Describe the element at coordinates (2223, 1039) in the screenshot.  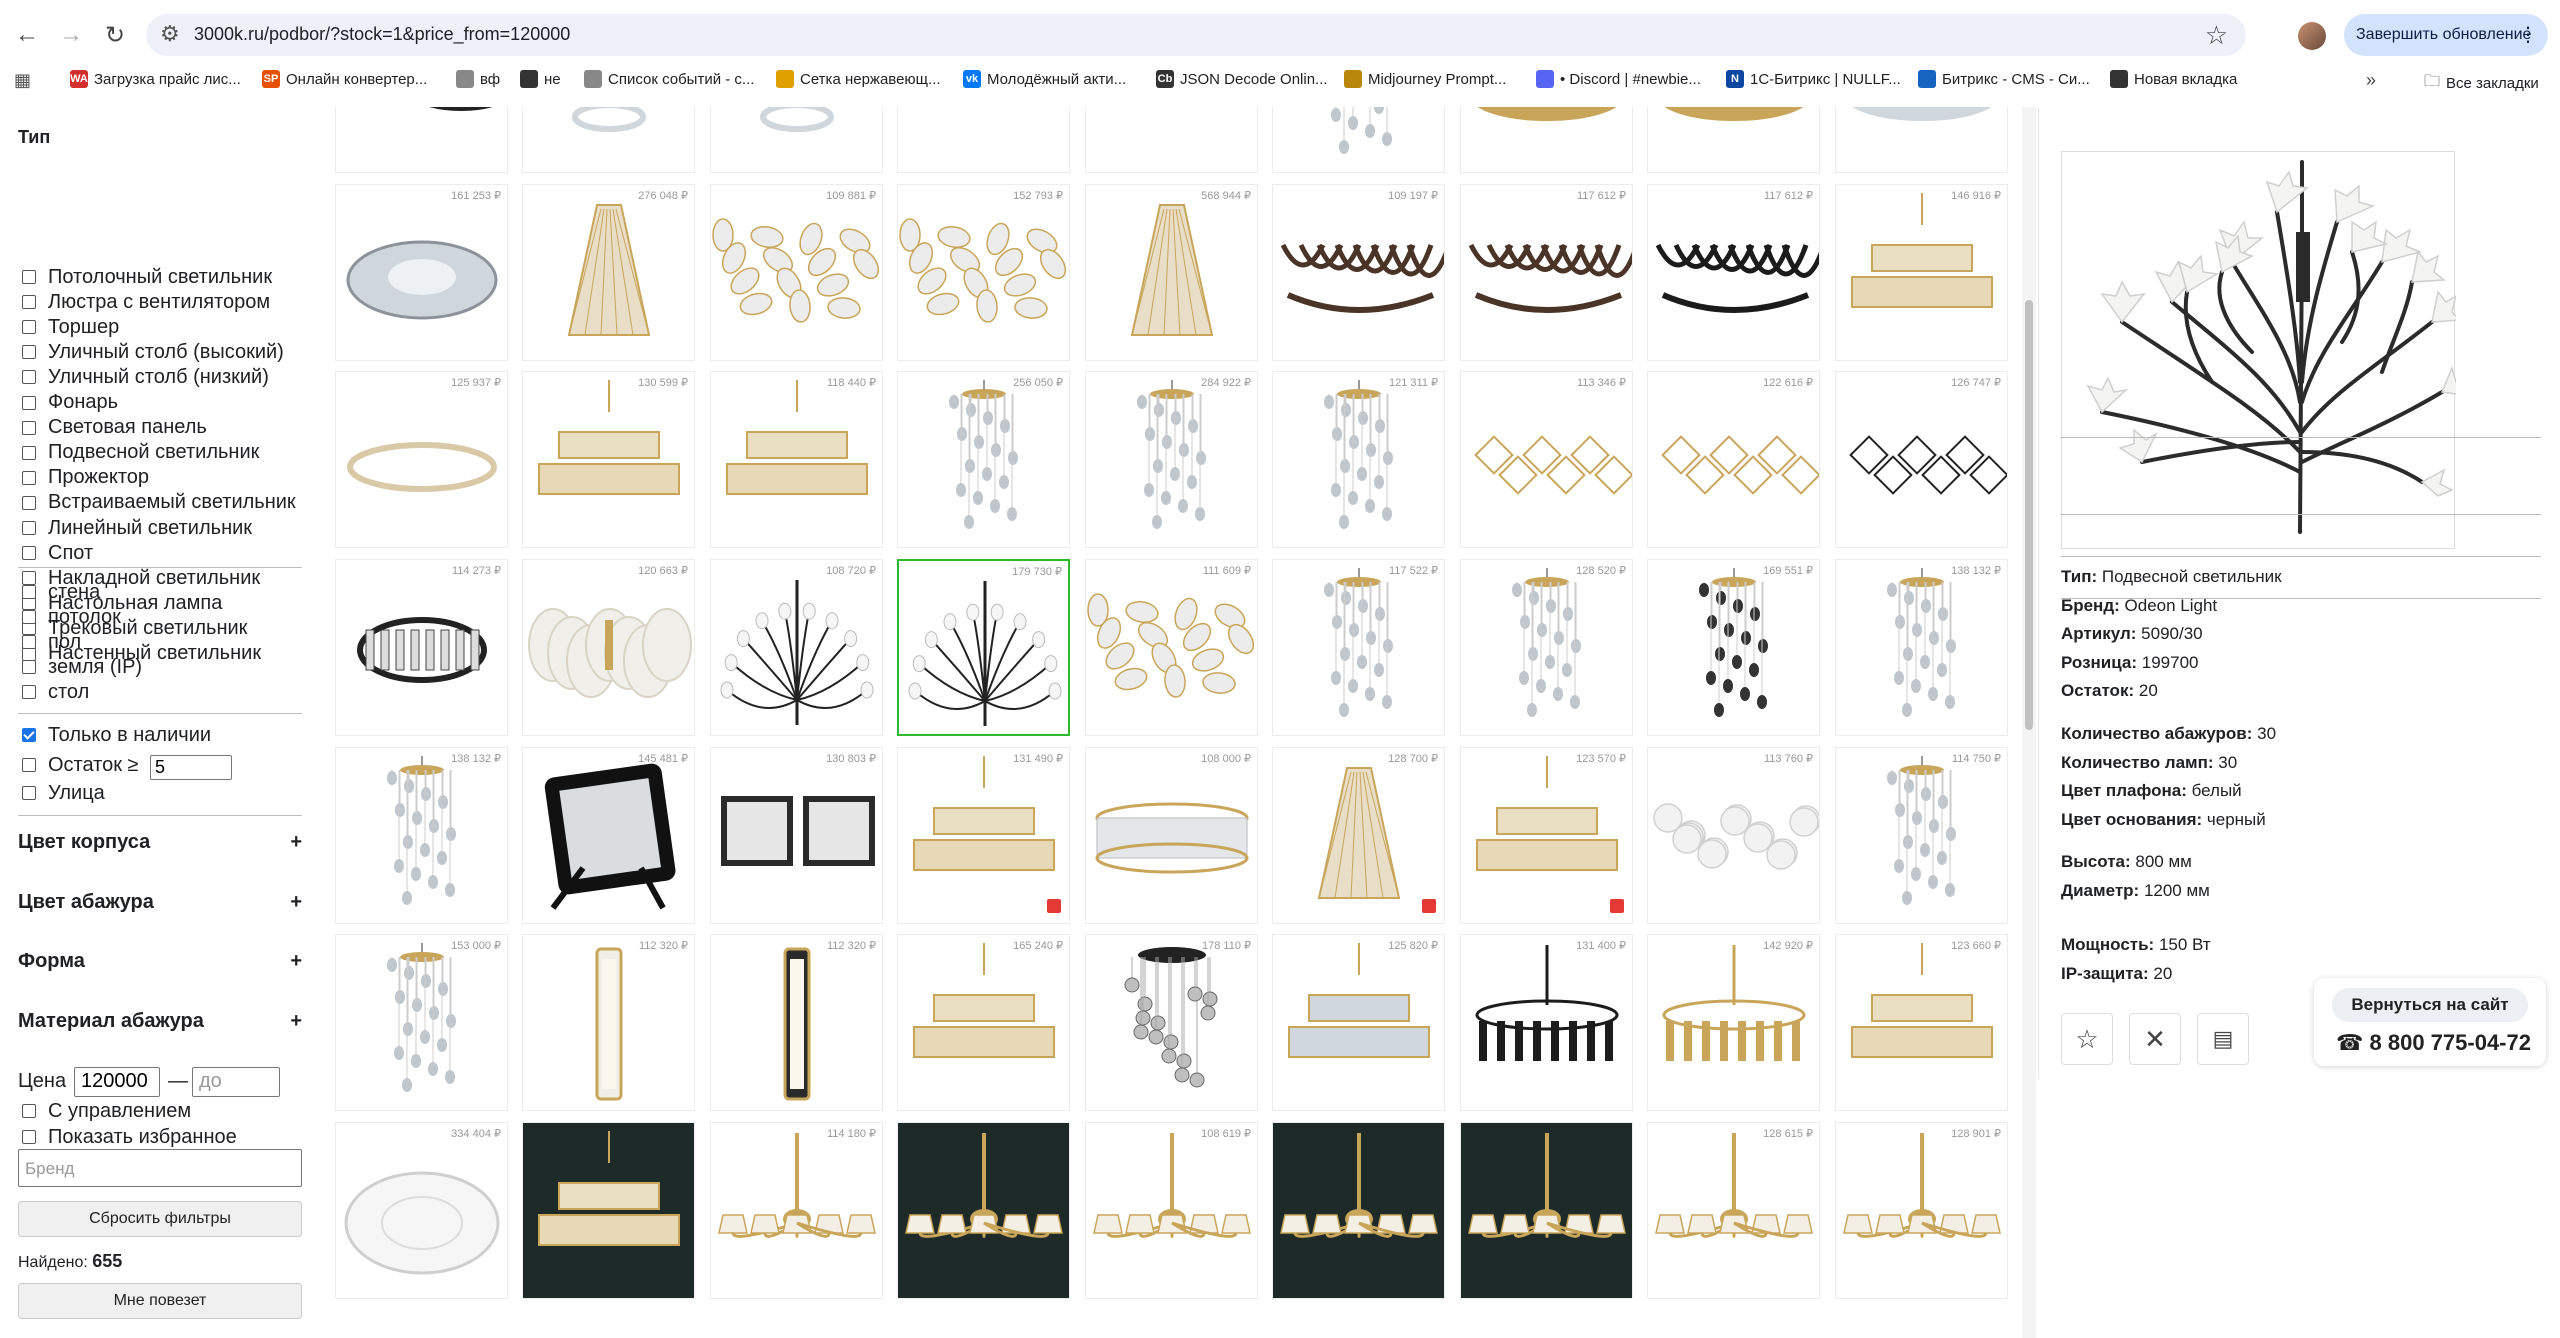
I see `datasheet-icon: ▤` at that location.